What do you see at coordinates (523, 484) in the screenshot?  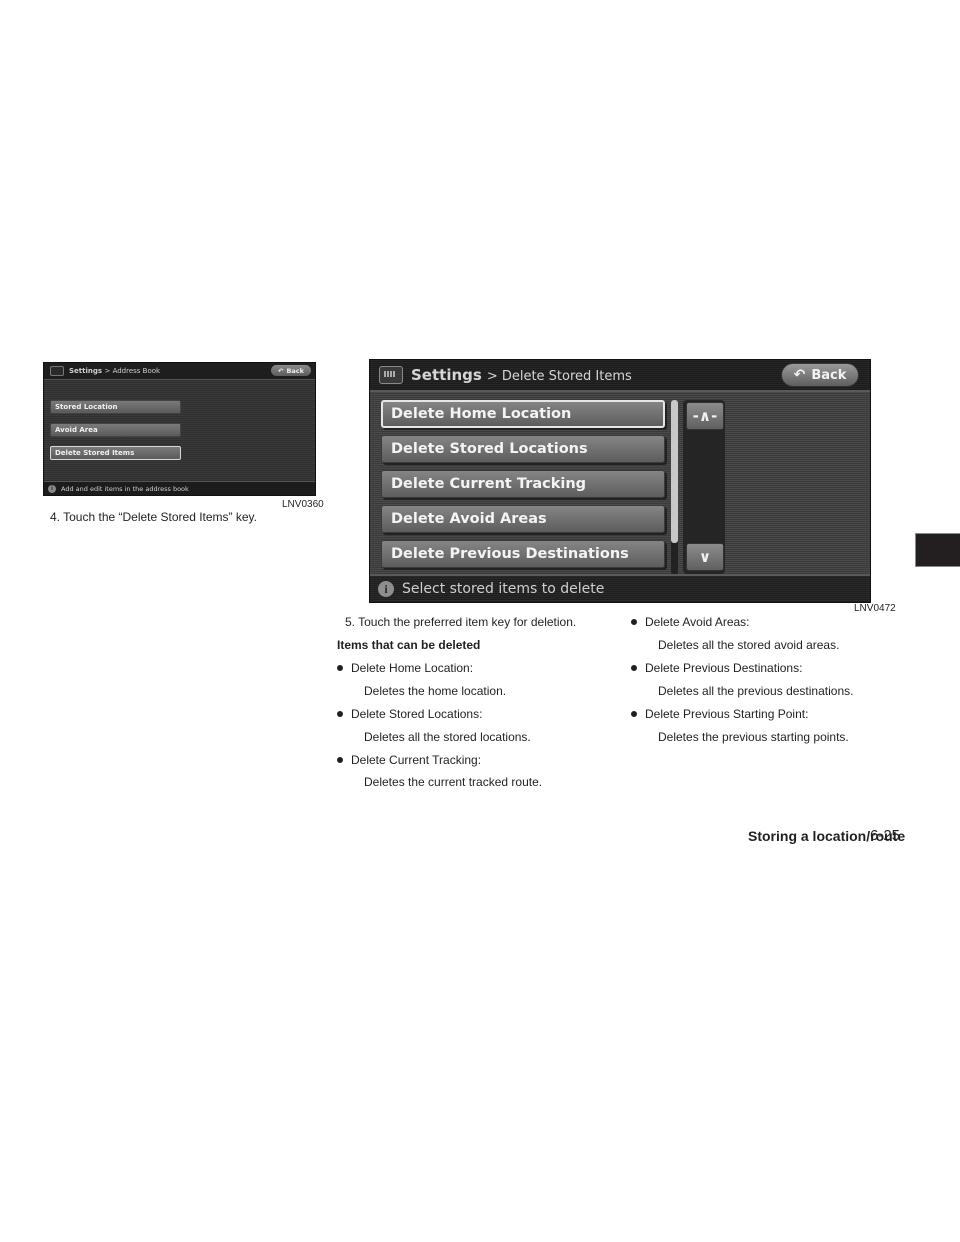 I see `delete-current-tracking-key: Delete Current Tracking` at bounding box center [523, 484].